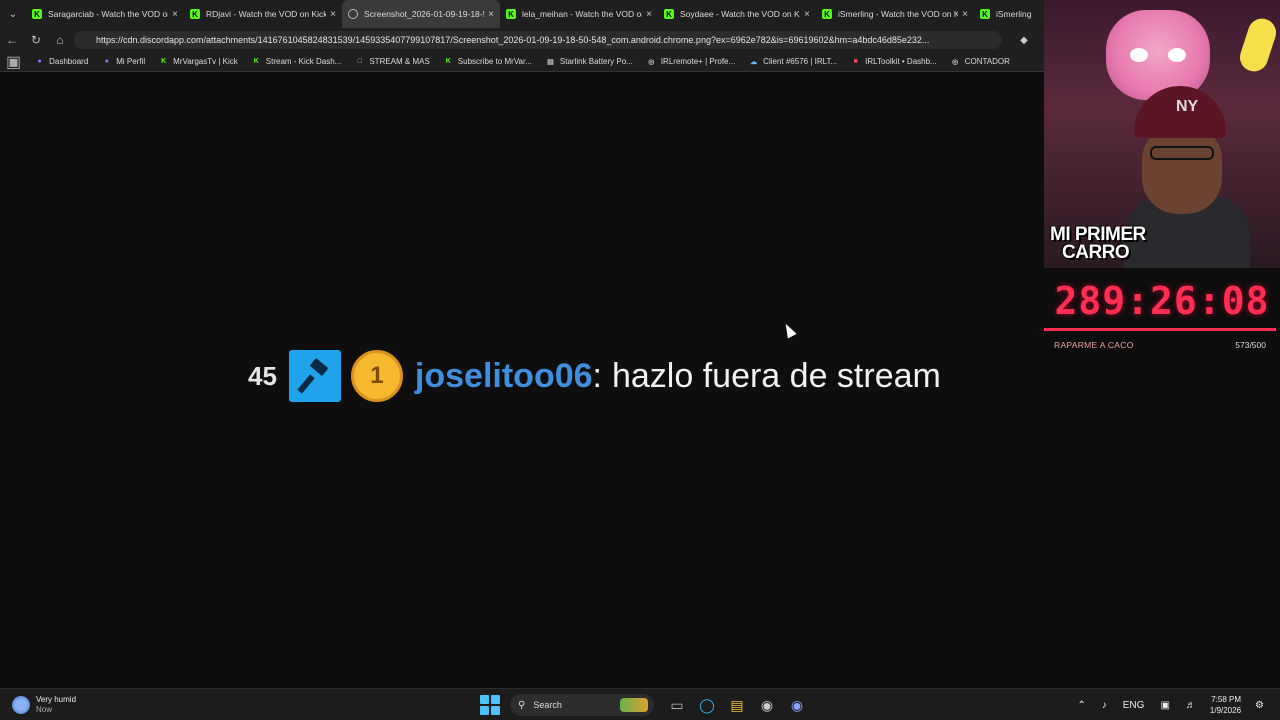 This screenshot has width=1280, height=720. Describe the element at coordinates (522, 705) in the screenshot. I see `search-icon: ⚲` at that location.